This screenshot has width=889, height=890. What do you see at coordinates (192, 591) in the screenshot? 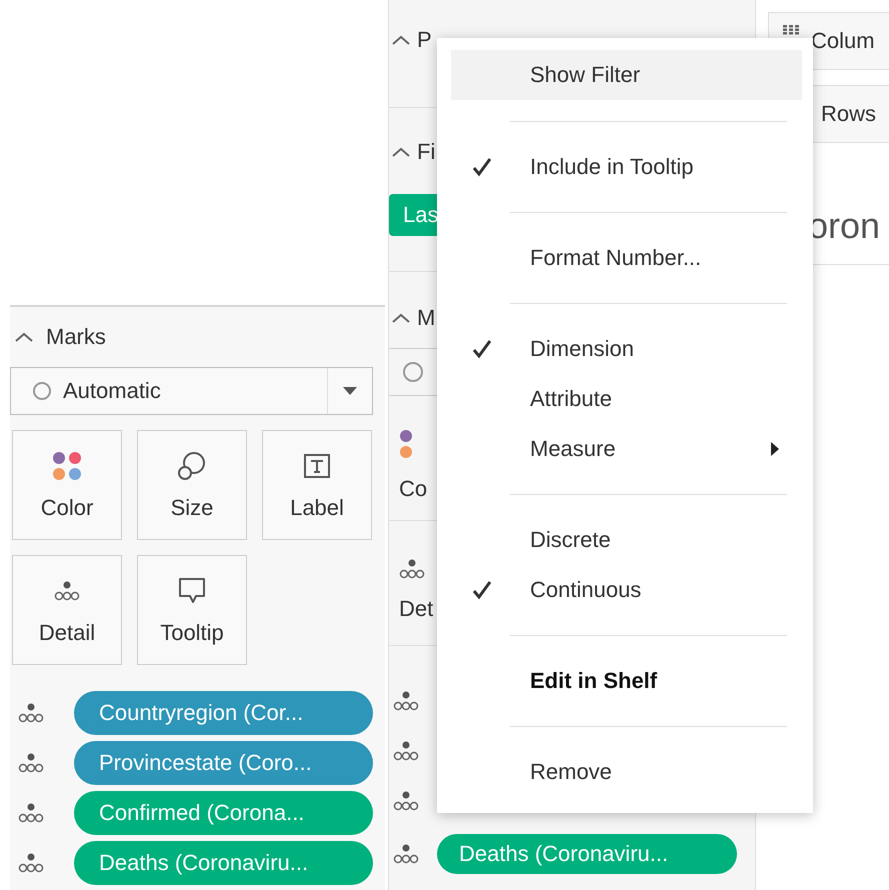
I see `speech-bubble-icon` at bounding box center [192, 591].